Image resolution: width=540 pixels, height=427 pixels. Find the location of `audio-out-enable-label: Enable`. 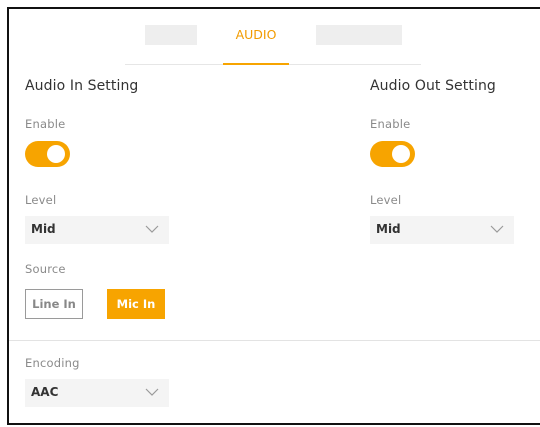

audio-out-enable-label: Enable is located at coordinates (390, 124).